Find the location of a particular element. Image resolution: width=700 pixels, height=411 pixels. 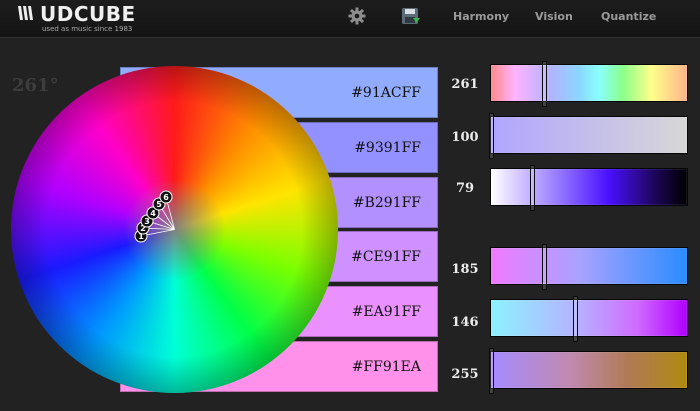

harmony-marker: 6 is located at coordinates (166, 197).